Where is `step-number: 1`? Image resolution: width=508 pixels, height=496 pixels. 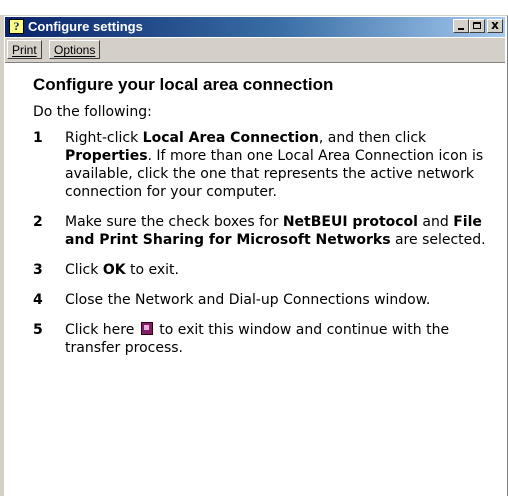 step-number: 1 is located at coordinates (38, 138).